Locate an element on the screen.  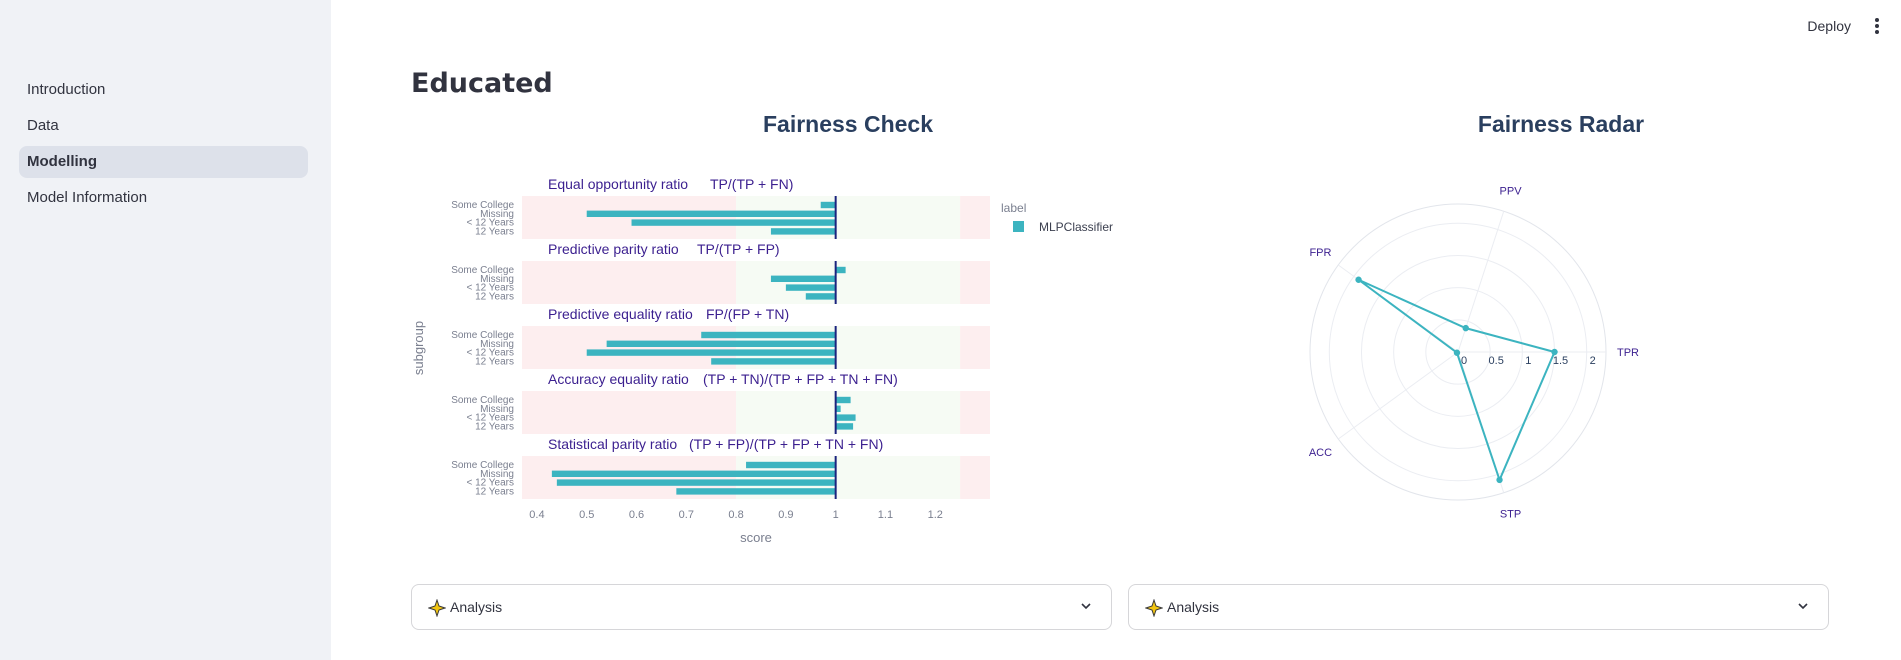
sidebar-item-introduction: Introduction is located at coordinates (163, 90).